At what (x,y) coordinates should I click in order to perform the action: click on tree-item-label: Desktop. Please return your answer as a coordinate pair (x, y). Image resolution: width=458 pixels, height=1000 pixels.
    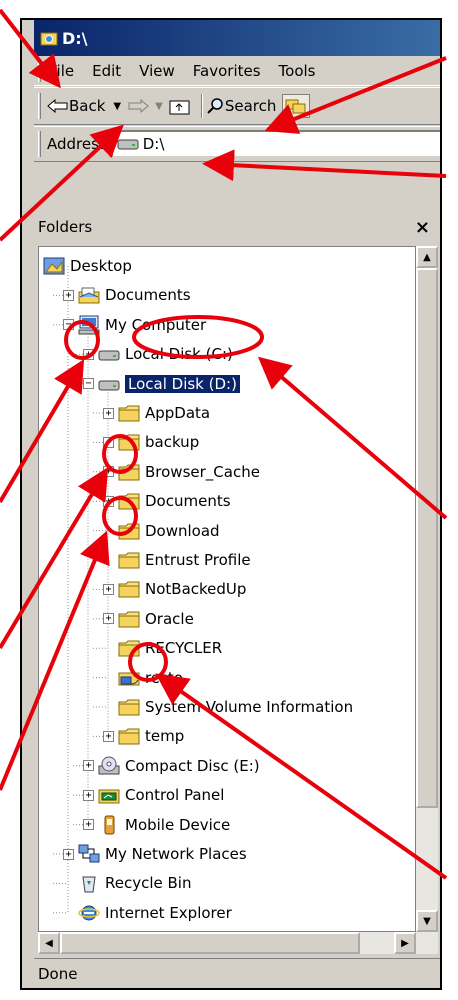
    Looking at the image, I should click on (101, 266).